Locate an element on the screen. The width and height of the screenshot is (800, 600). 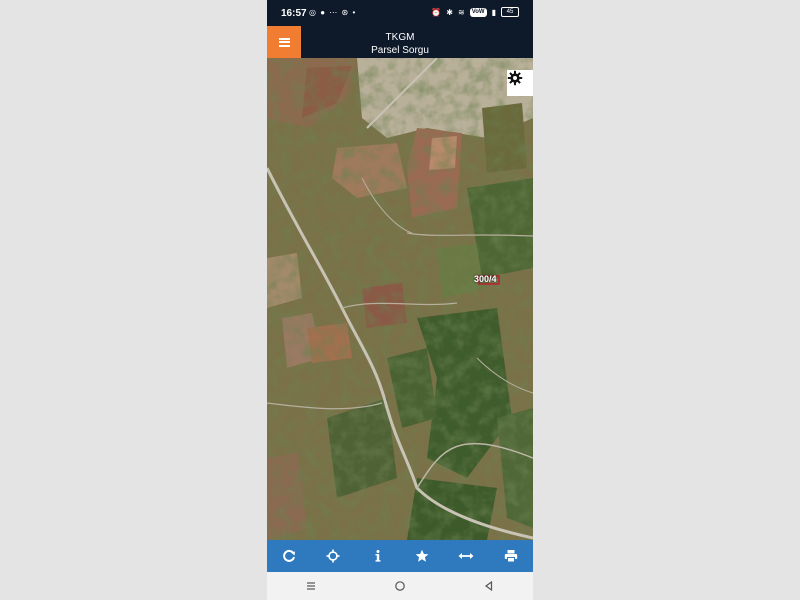
signal-icon: ▮ is located at coordinates (493, 12).